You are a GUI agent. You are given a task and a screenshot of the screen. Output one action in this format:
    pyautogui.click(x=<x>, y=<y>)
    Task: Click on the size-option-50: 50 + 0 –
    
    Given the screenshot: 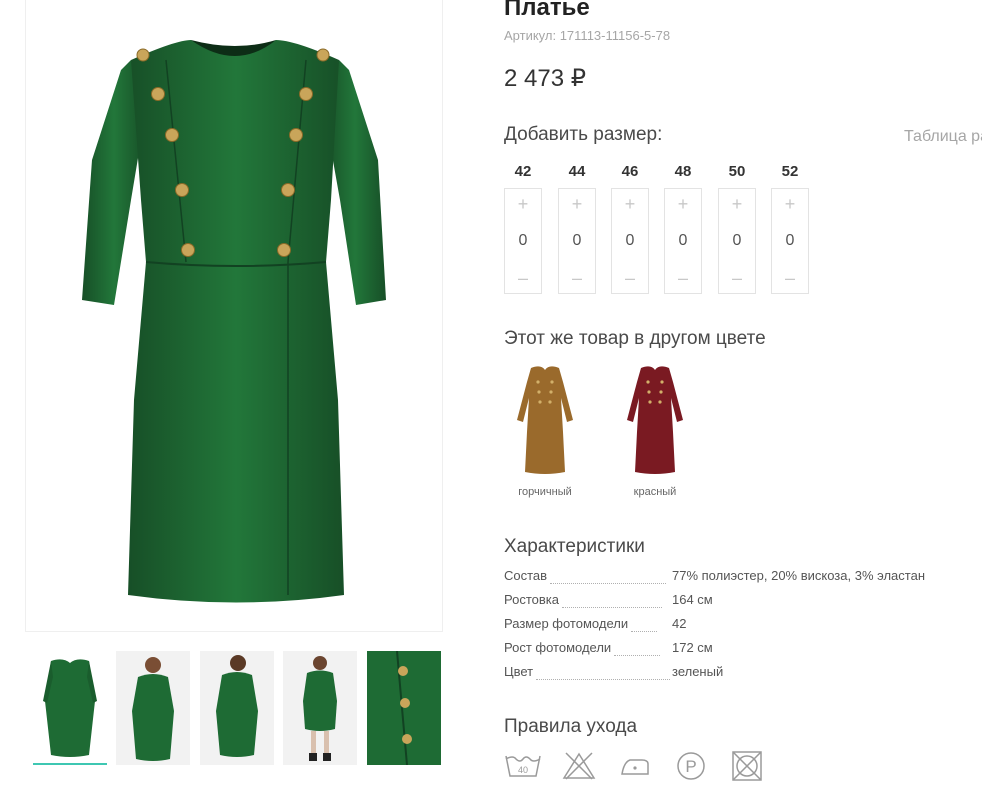 What is the action you would take?
    pyautogui.click(x=737, y=227)
    